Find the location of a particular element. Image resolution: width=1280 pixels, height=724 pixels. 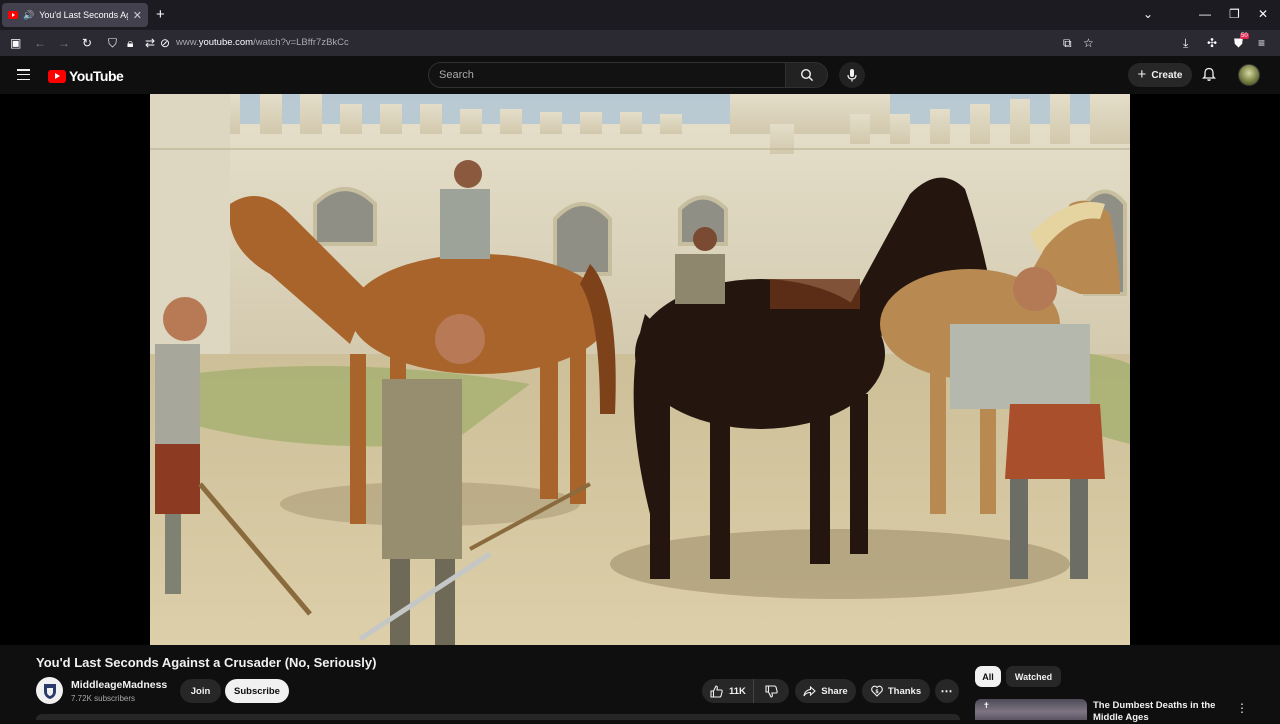

address-bar: www.youtube.com/watch?v=LBffr7zBkCc is located at coordinates (262, 42).